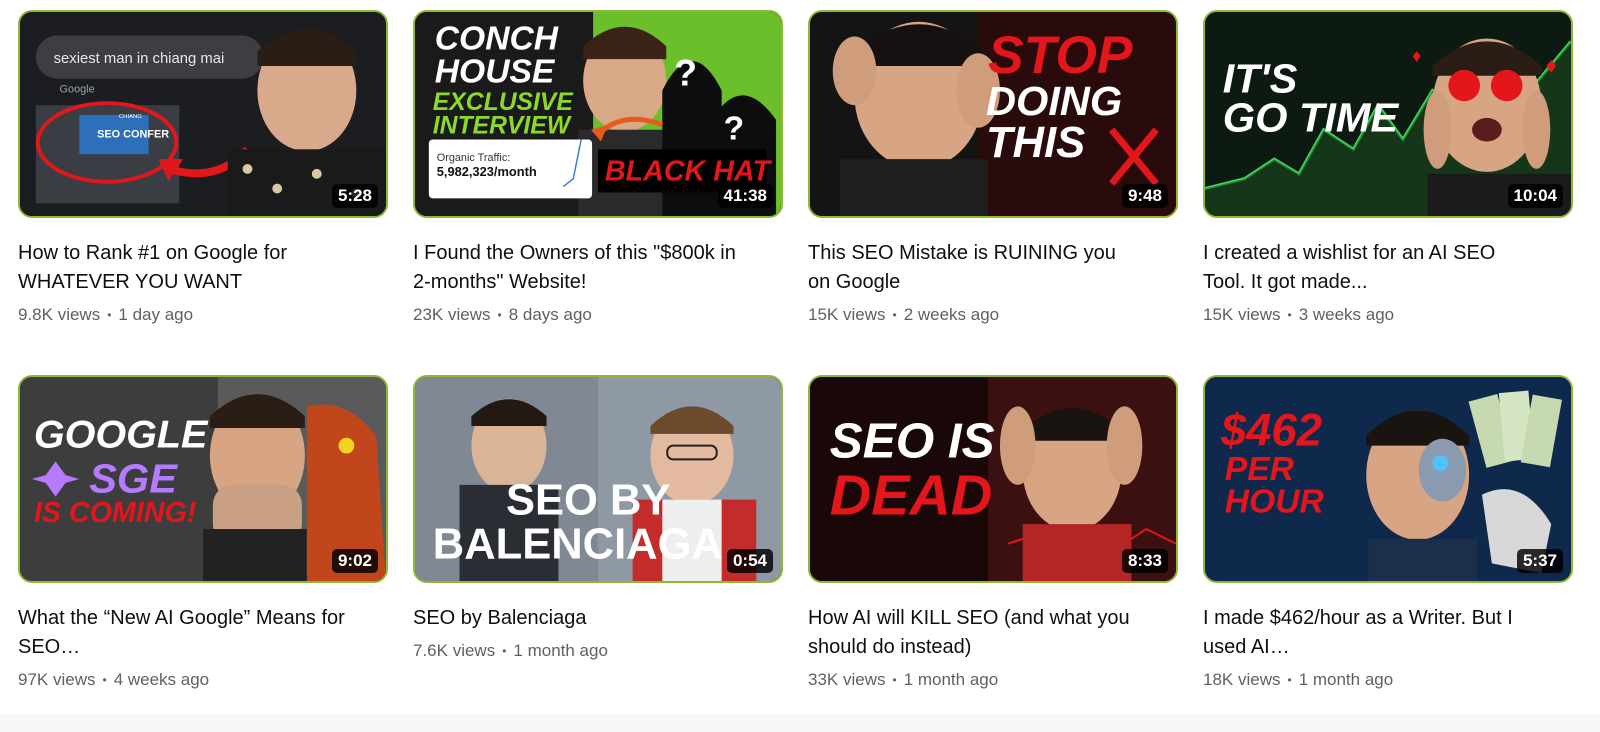 The height and width of the screenshot is (732, 1600). Describe the element at coordinates (1060, 55) in the screenshot. I see `svg-text: STOP` at that location.